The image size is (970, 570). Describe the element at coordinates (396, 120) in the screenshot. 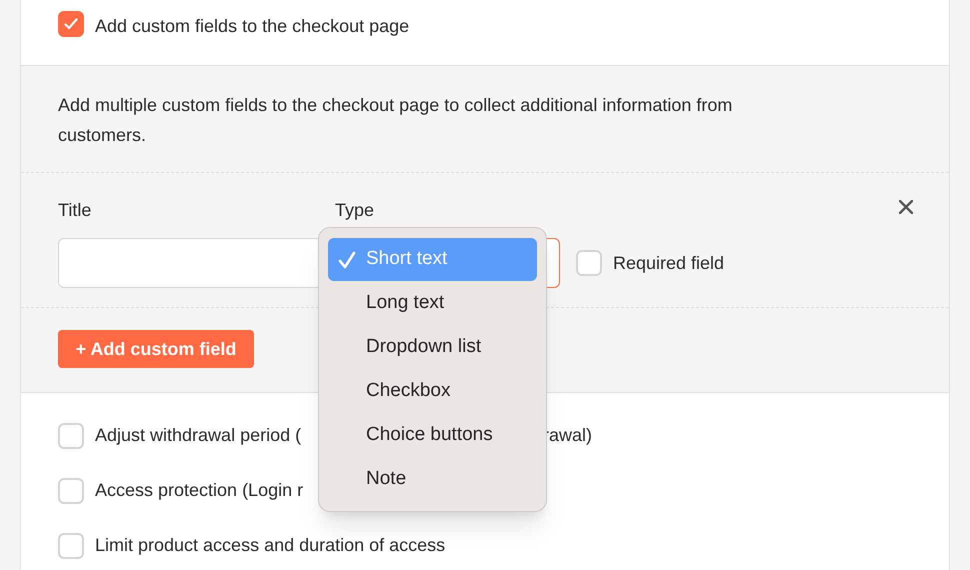

I see `description-text: Add multiple custom fields to the checkout page to collect additional information from customers.` at that location.